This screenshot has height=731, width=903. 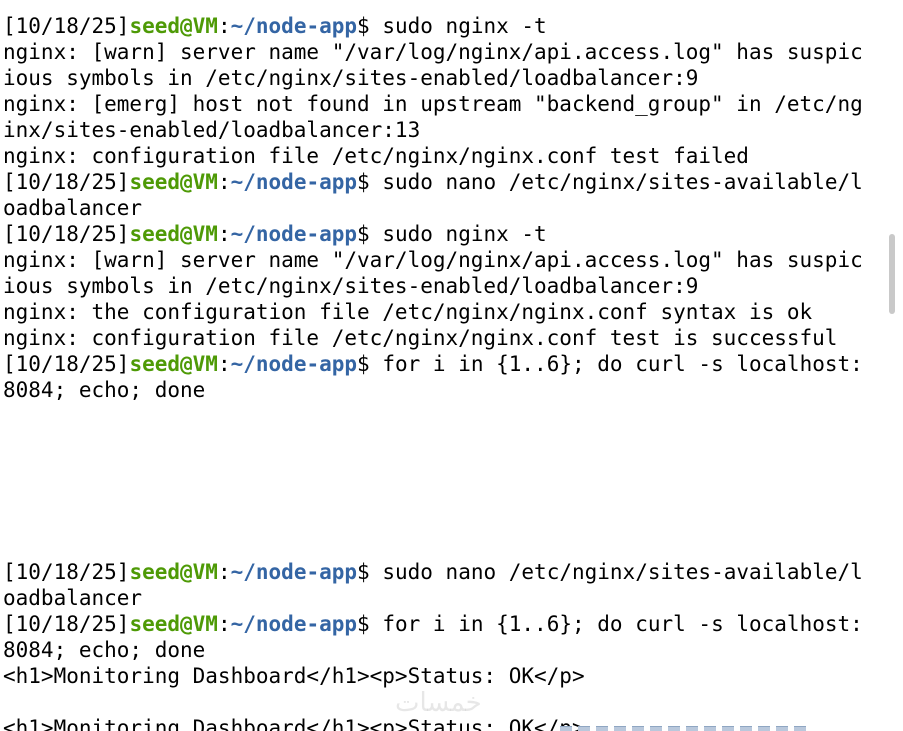 What do you see at coordinates (892, 274) in the screenshot?
I see `scrollbar-thumb` at bounding box center [892, 274].